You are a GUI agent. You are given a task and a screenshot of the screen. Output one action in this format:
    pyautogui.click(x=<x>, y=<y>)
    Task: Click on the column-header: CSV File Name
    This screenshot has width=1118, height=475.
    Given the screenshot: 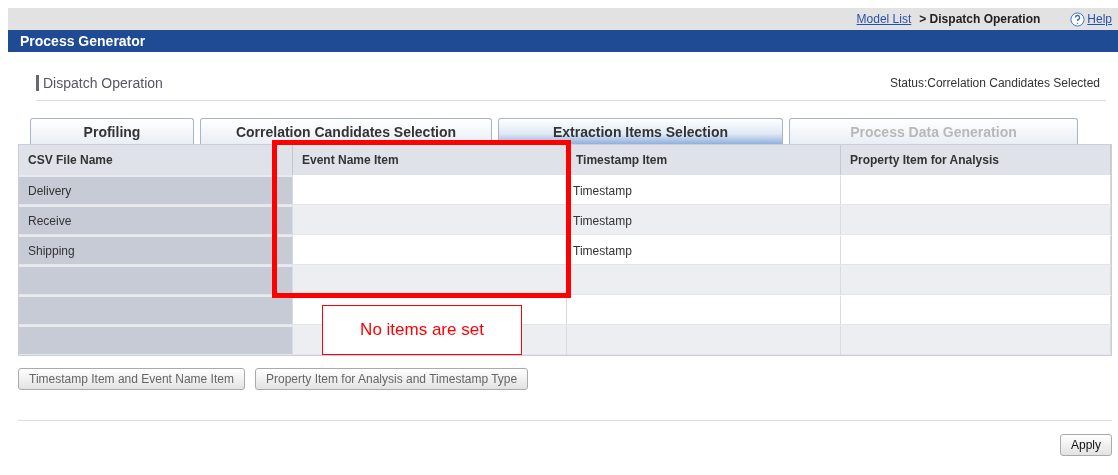 What is the action you would take?
    pyautogui.click(x=156, y=160)
    